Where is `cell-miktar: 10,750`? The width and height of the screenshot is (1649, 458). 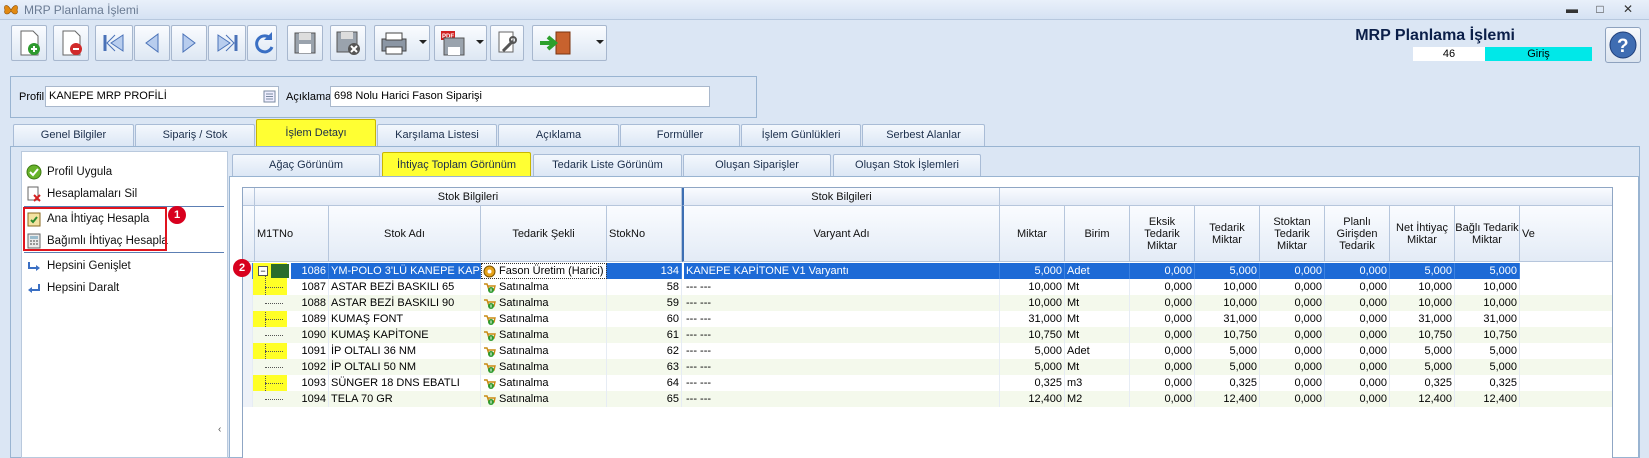 cell-miktar: 10,750 is located at coordinates (1032, 335).